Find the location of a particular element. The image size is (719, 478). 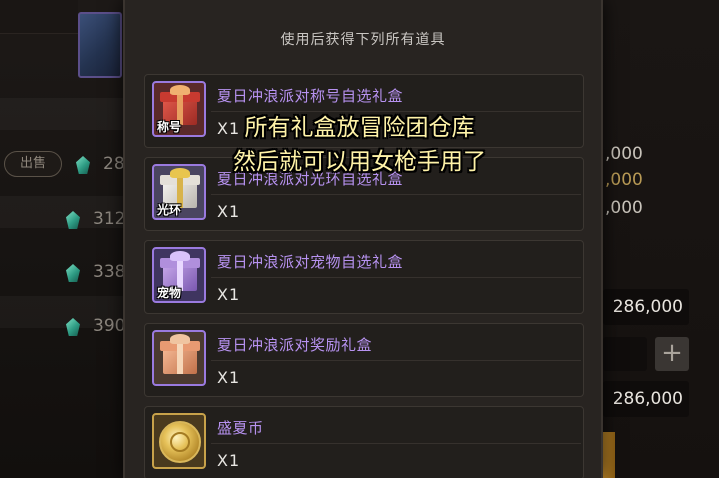

item-tag: 宠物 is located at coordinates (169, 293).